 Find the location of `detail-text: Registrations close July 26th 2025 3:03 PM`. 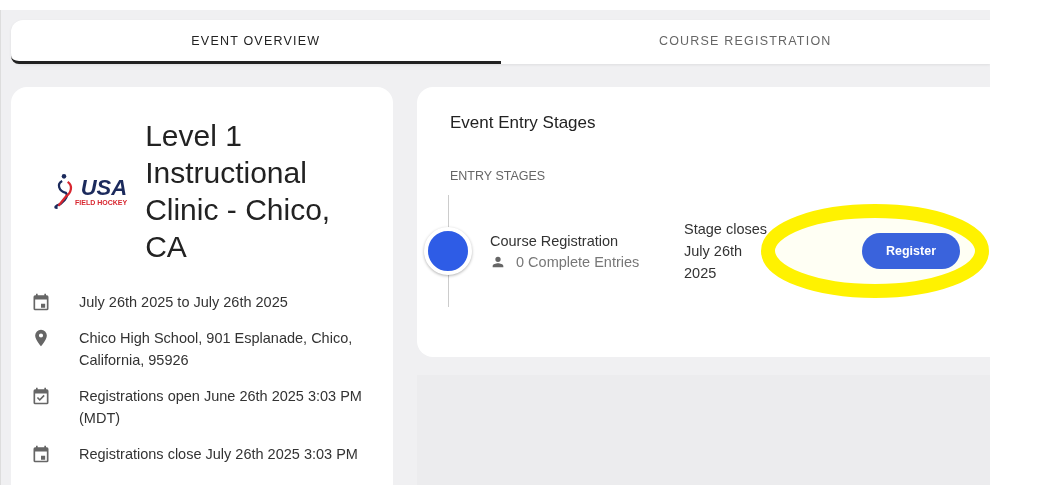

detail-text: Registrations close July 26th 2025 3:03 PM is located at coordinates (219, 454).